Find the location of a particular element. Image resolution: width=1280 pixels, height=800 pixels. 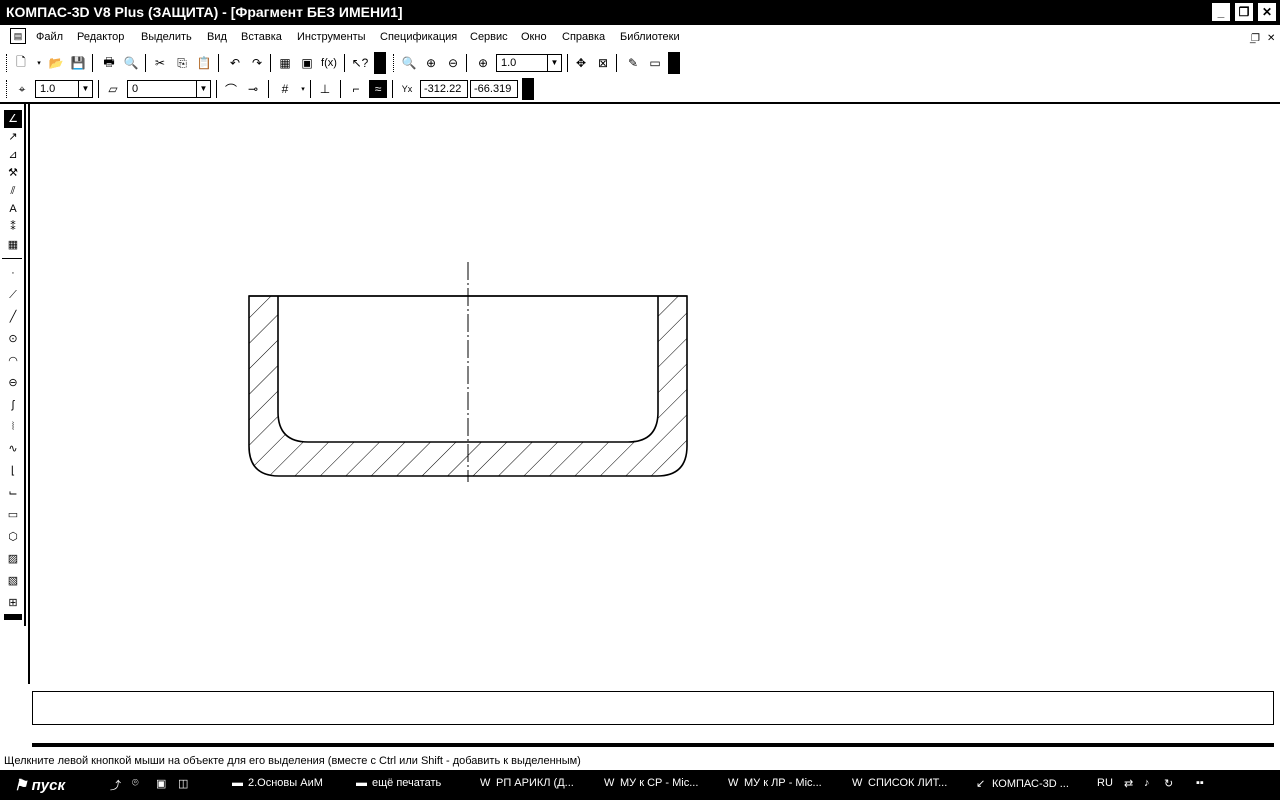

quicklaunch-desktop-icon: ⤴ is located at coordinates (115, 785).